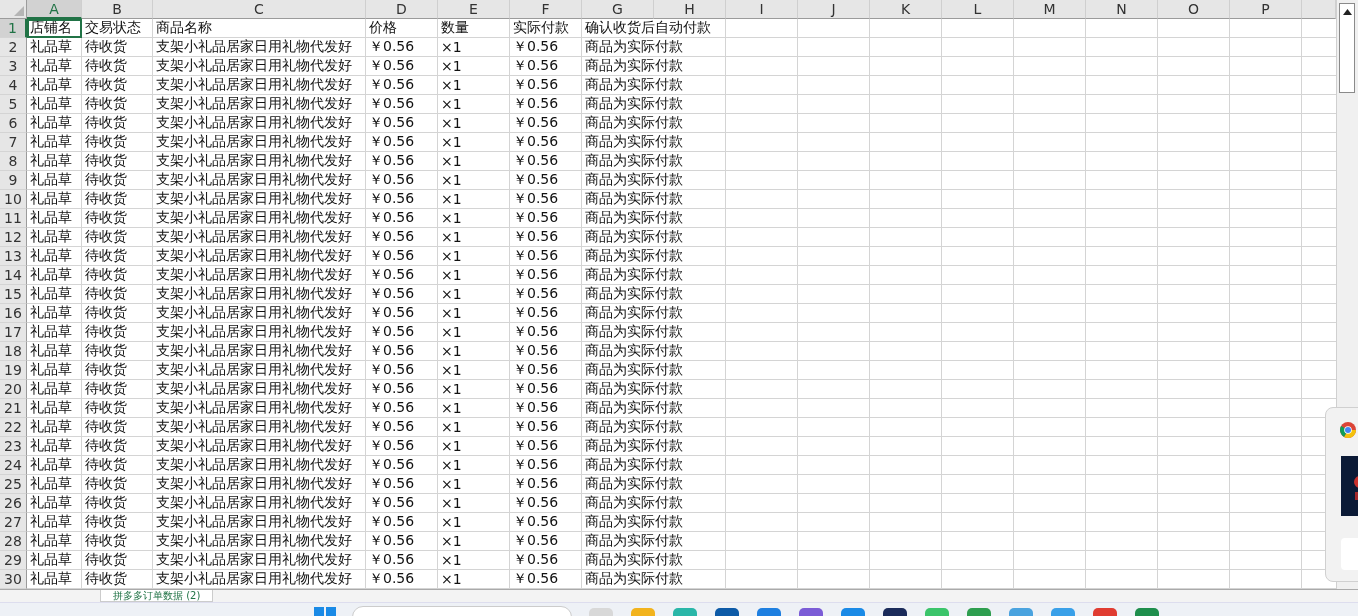  What do you see at coordinates (1347, 48) in the screenshot?
I see `scroll-up-button` at bounding box center [1347, 48].